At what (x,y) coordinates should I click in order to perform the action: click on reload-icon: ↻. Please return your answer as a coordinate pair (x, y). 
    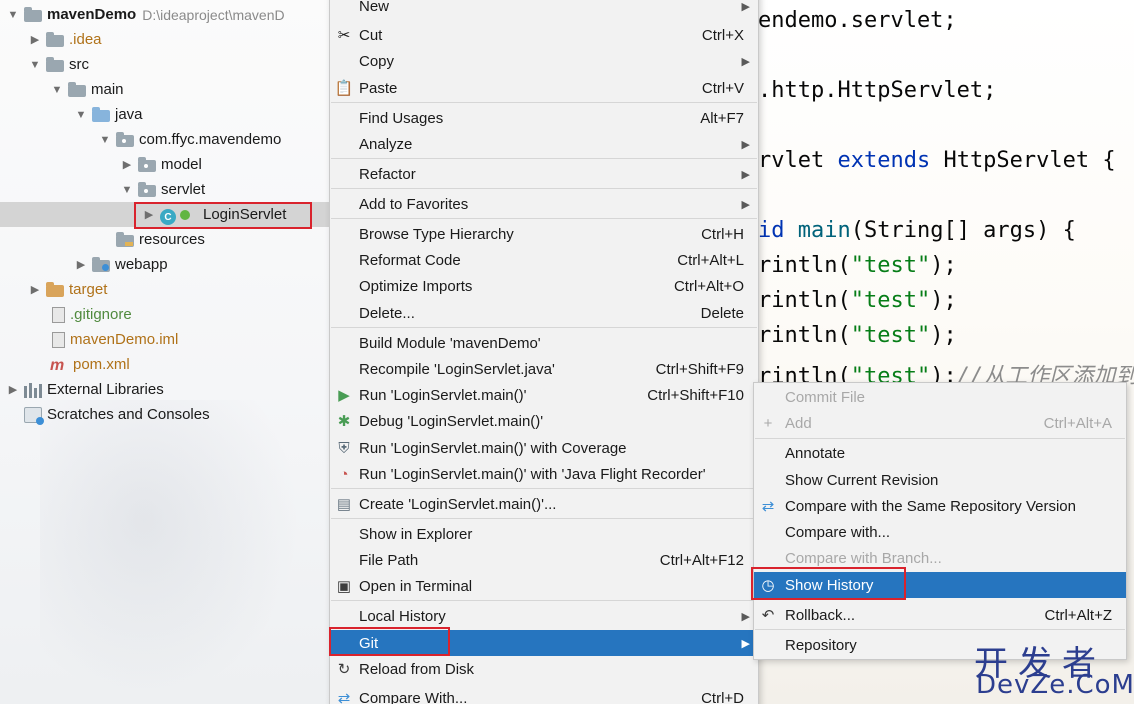
    Looking at the image, I should click on (344, 669).